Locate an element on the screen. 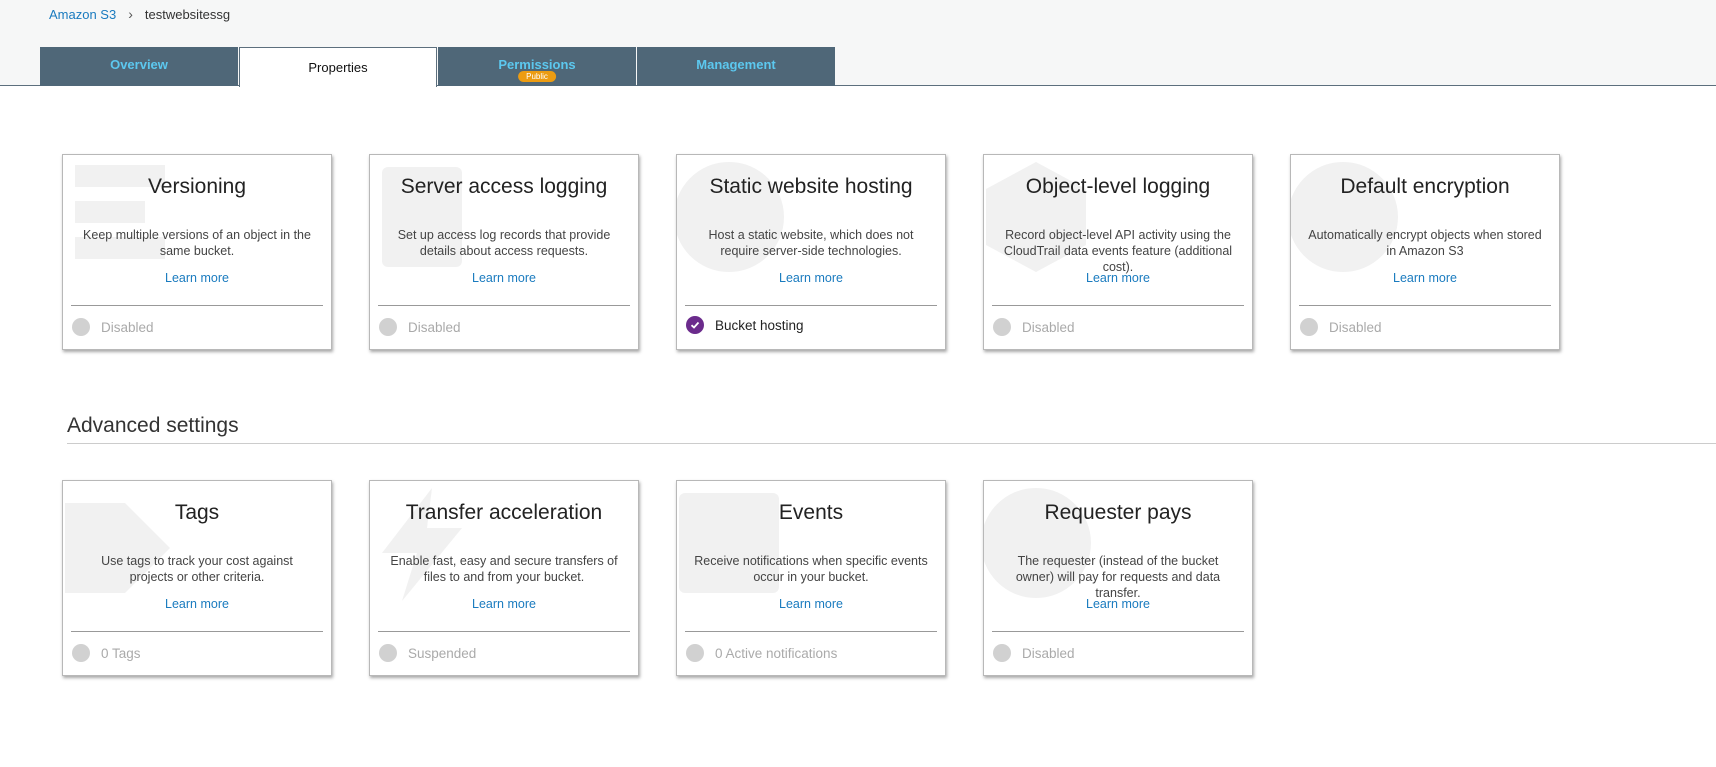 The image size is (1716, 767). tab-label: Properties is located at coordinates (338, 67).